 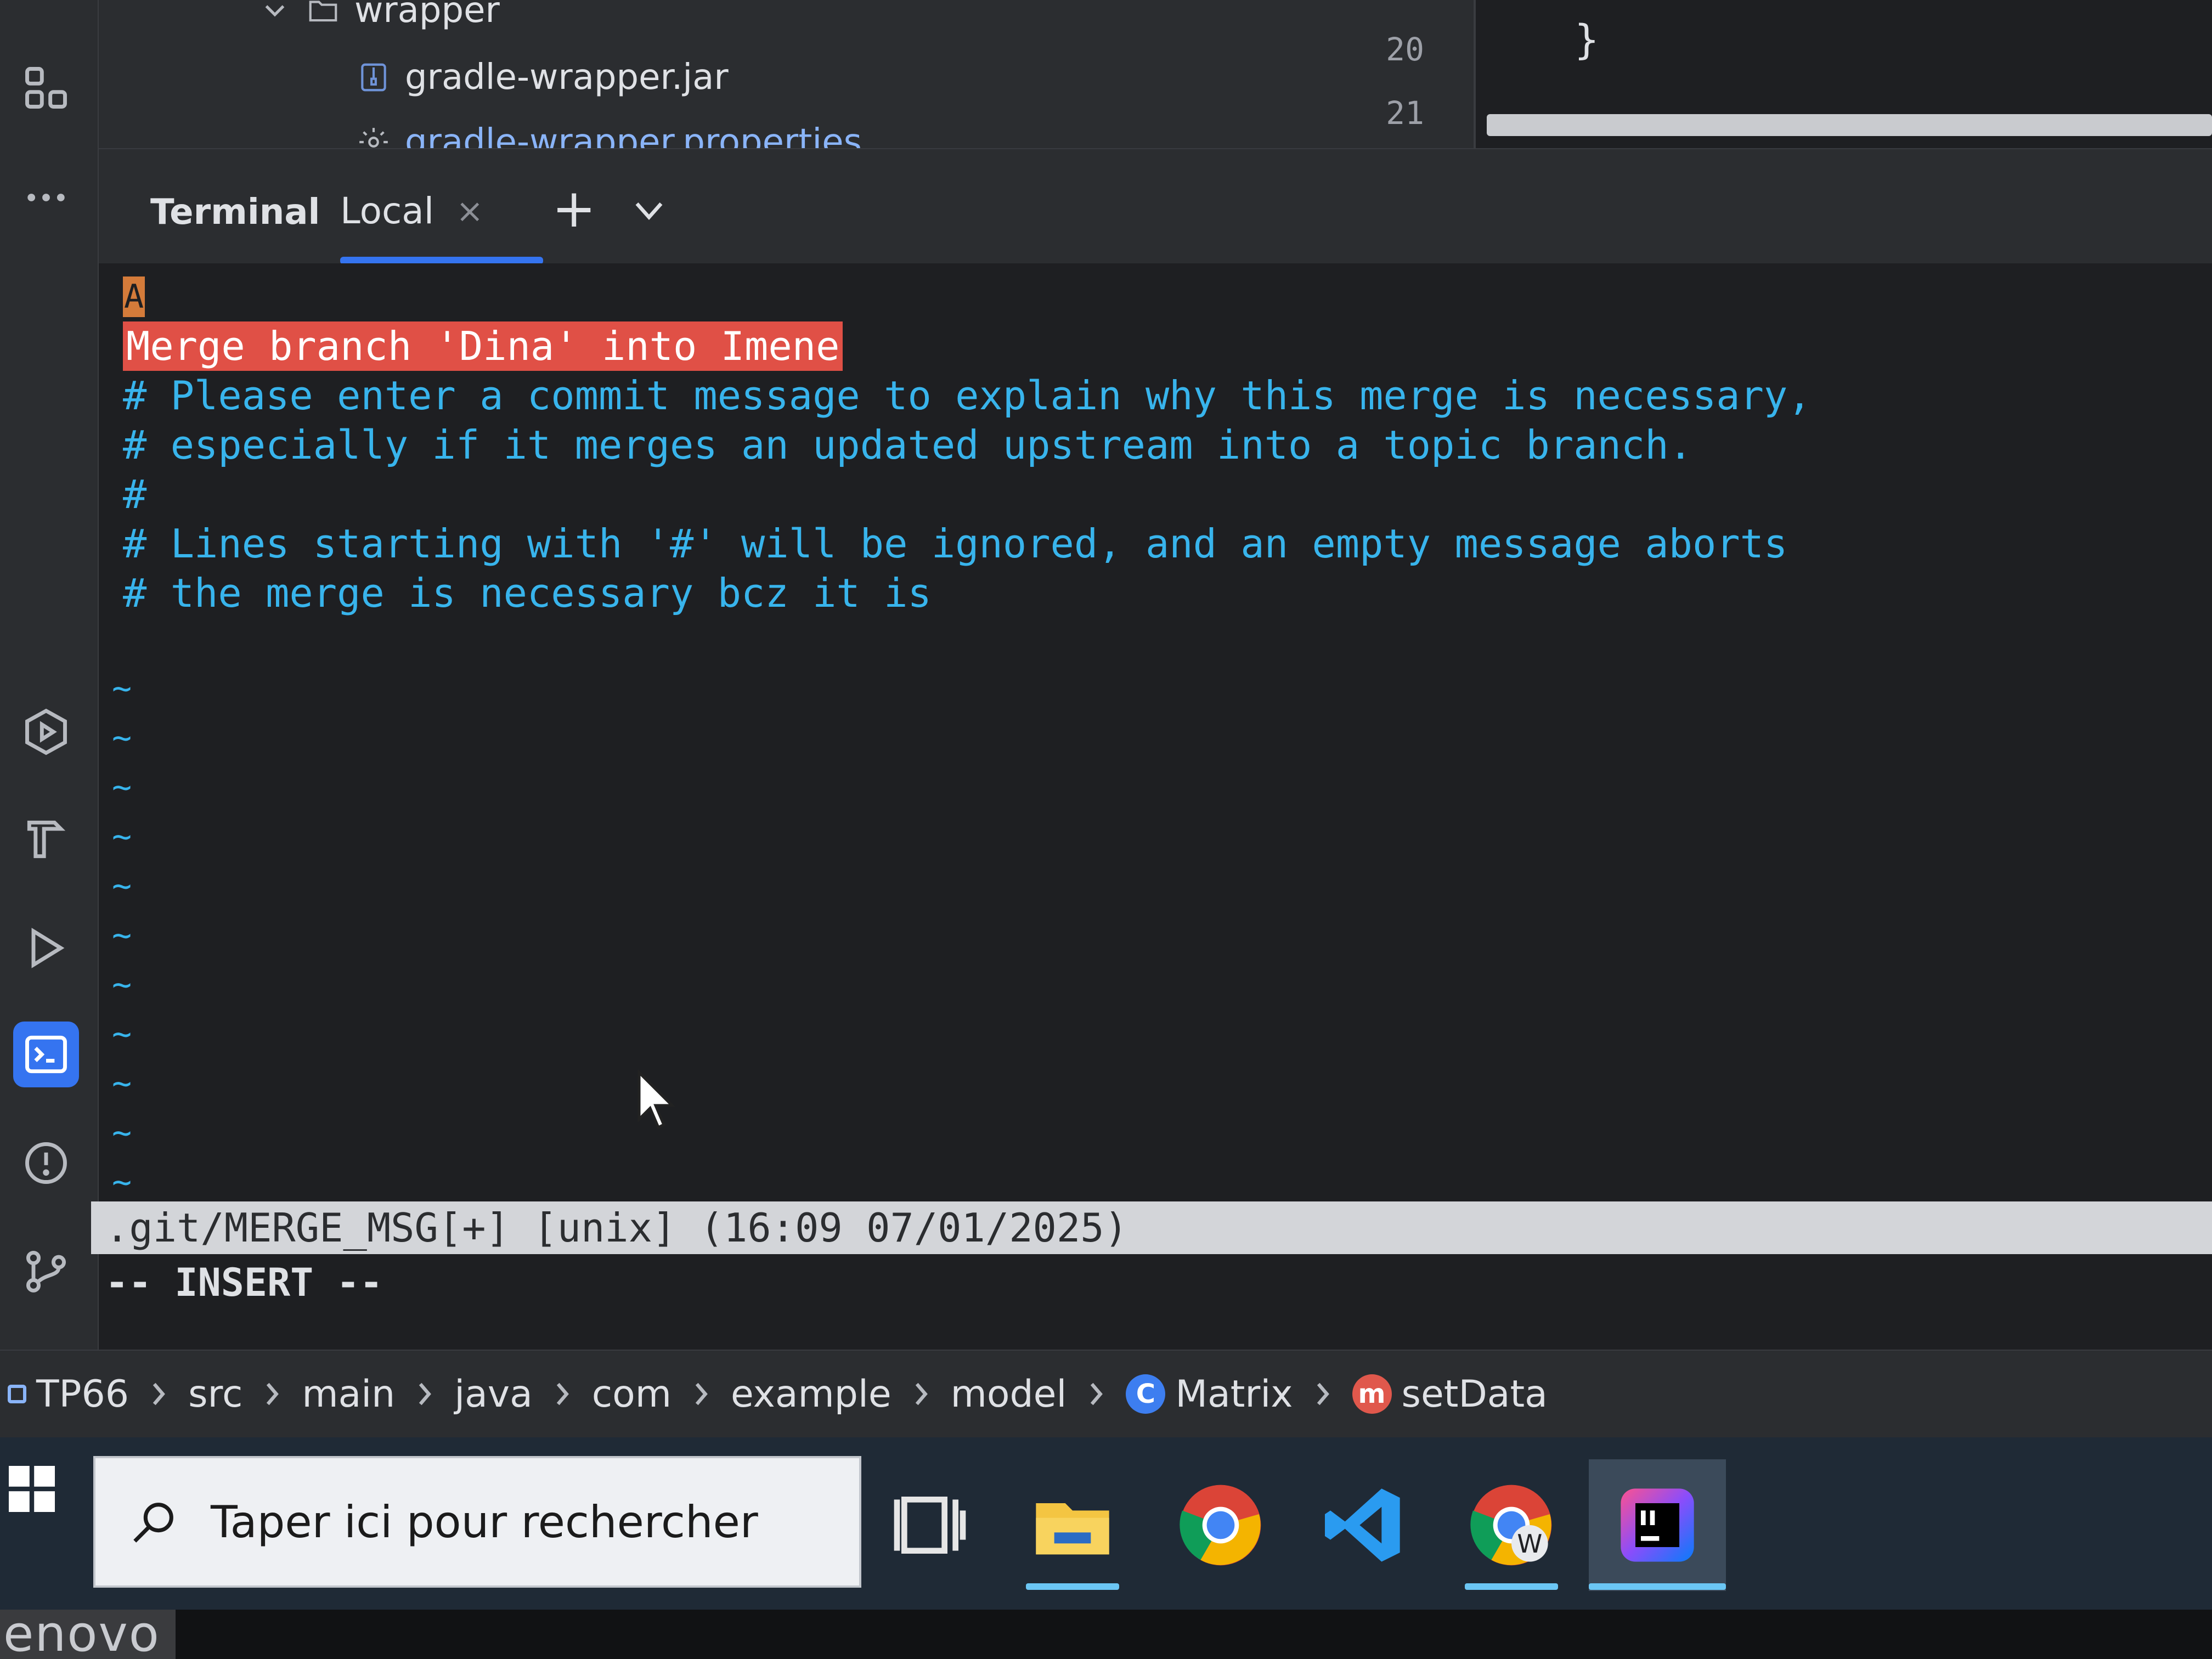 What do you see at coordinates (485, 1522) in the screenshot?
I see `search-placeholder: Taper ici pour rechercher` at bounding box center [485, 1522].